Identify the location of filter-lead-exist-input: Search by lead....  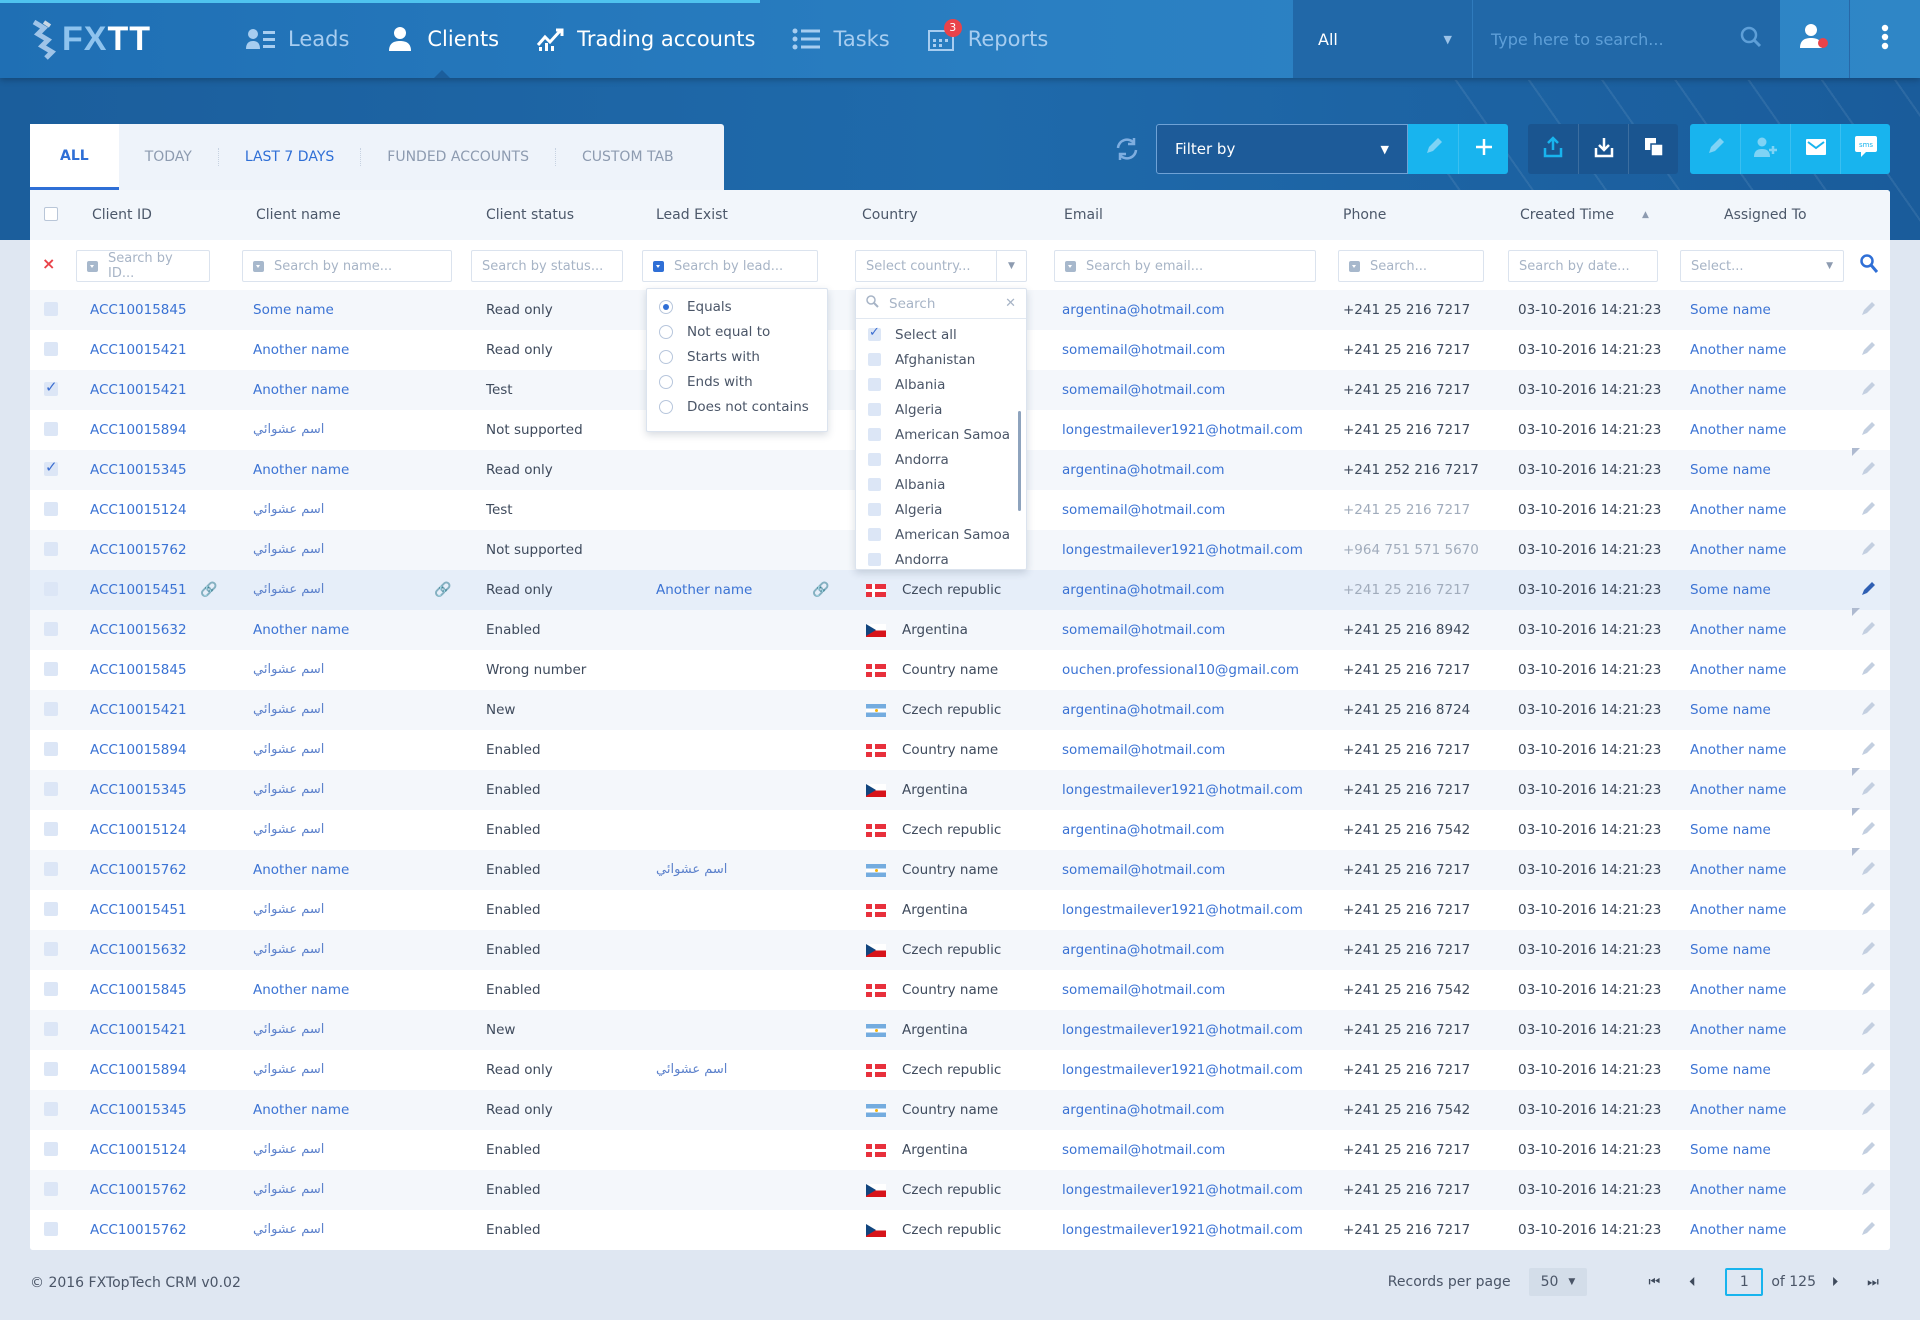
(730, 266).